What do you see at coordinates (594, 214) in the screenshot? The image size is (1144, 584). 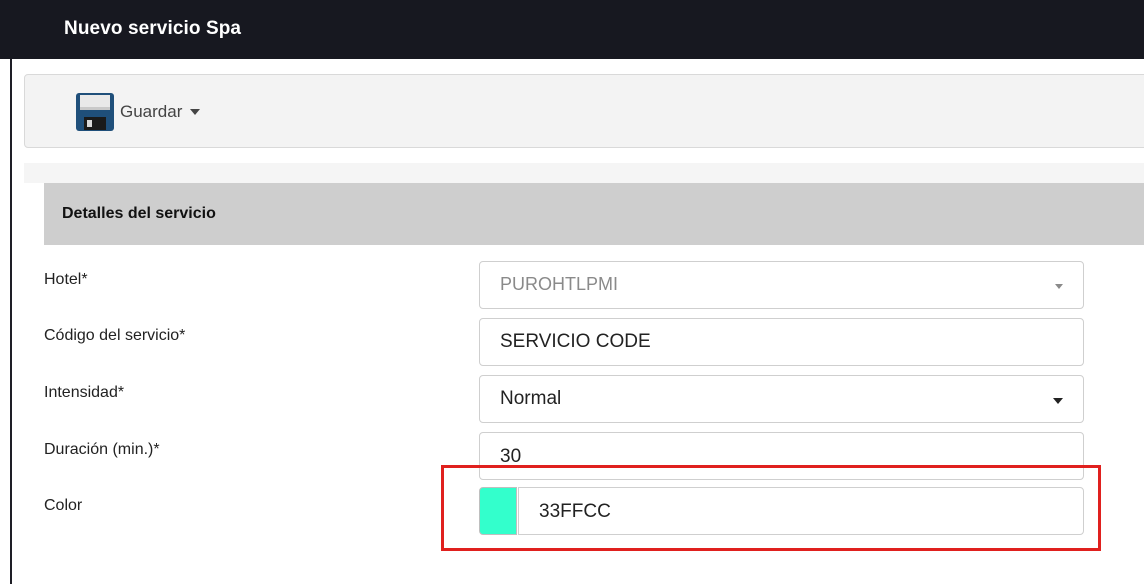 I see `section-header: Detalles del servicio` at bounding box center [594, 214].